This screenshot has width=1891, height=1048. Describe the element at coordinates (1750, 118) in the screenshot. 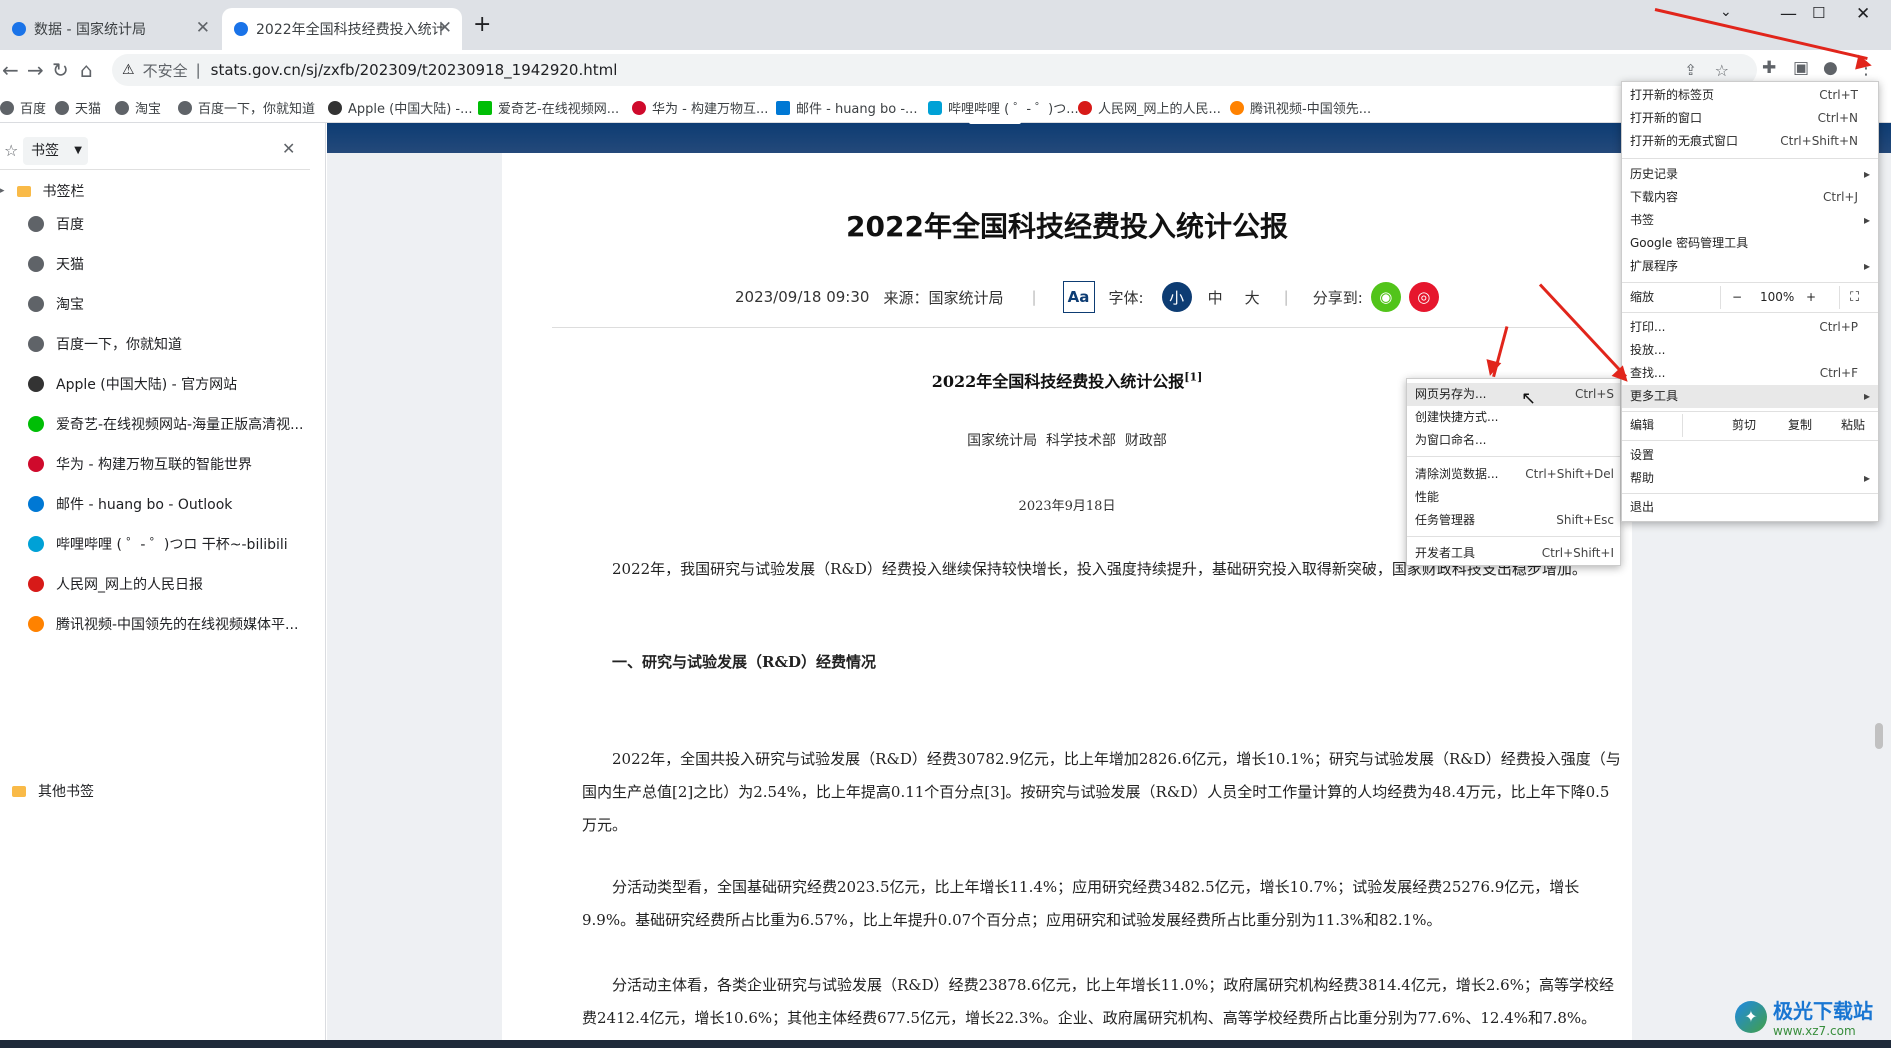

I see `new-window-item: 打开新的窗口 Ctrl+N` at that location.